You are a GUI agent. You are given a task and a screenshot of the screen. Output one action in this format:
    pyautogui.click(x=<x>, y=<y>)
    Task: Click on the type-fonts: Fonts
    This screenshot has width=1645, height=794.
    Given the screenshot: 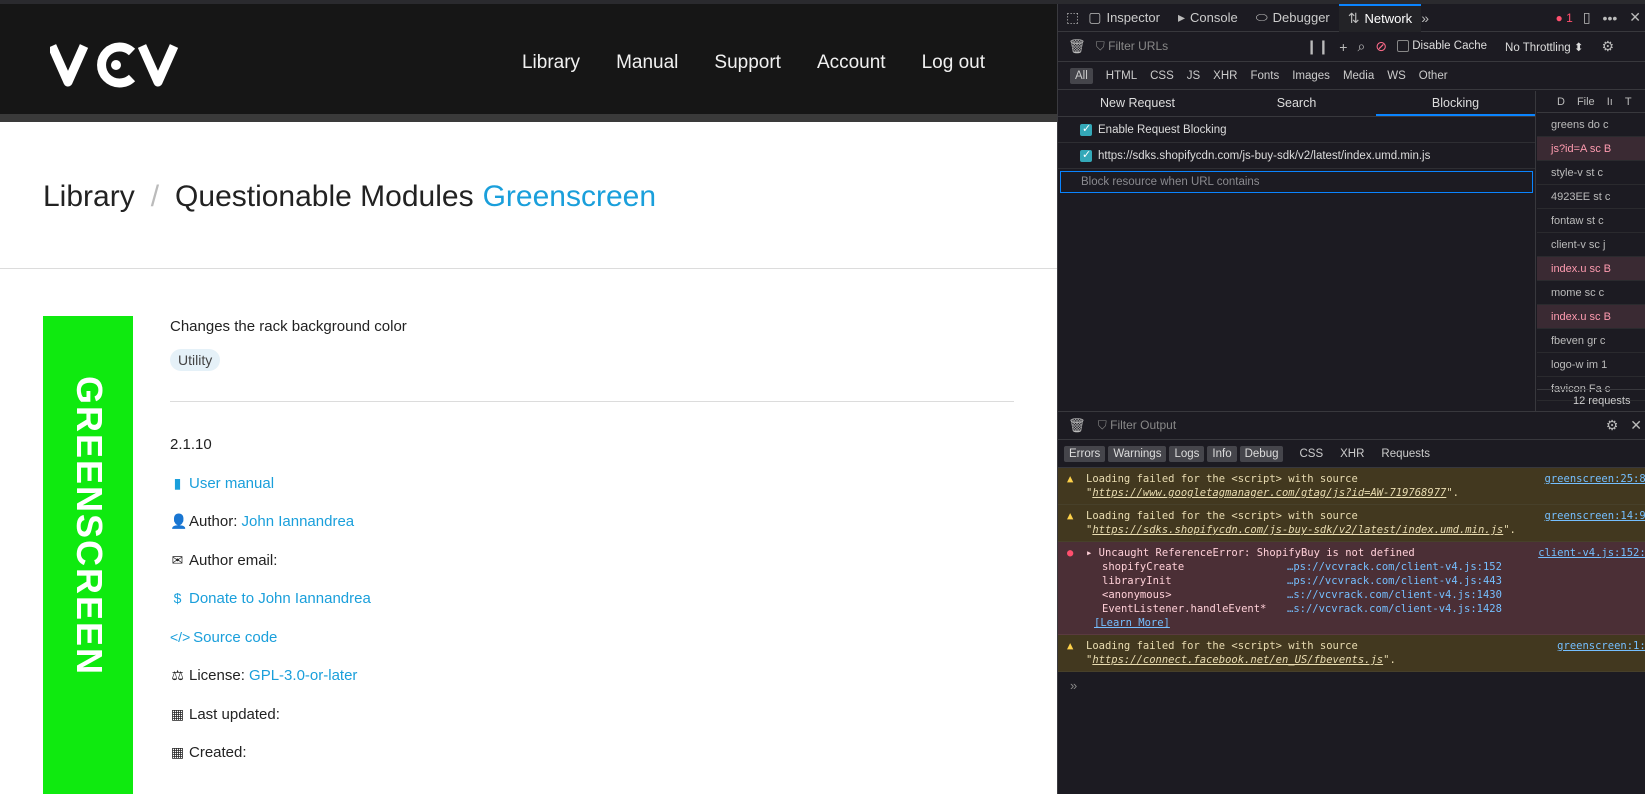 What is the action you would take?
    pyautogui.click(x=1264, y=76)
    